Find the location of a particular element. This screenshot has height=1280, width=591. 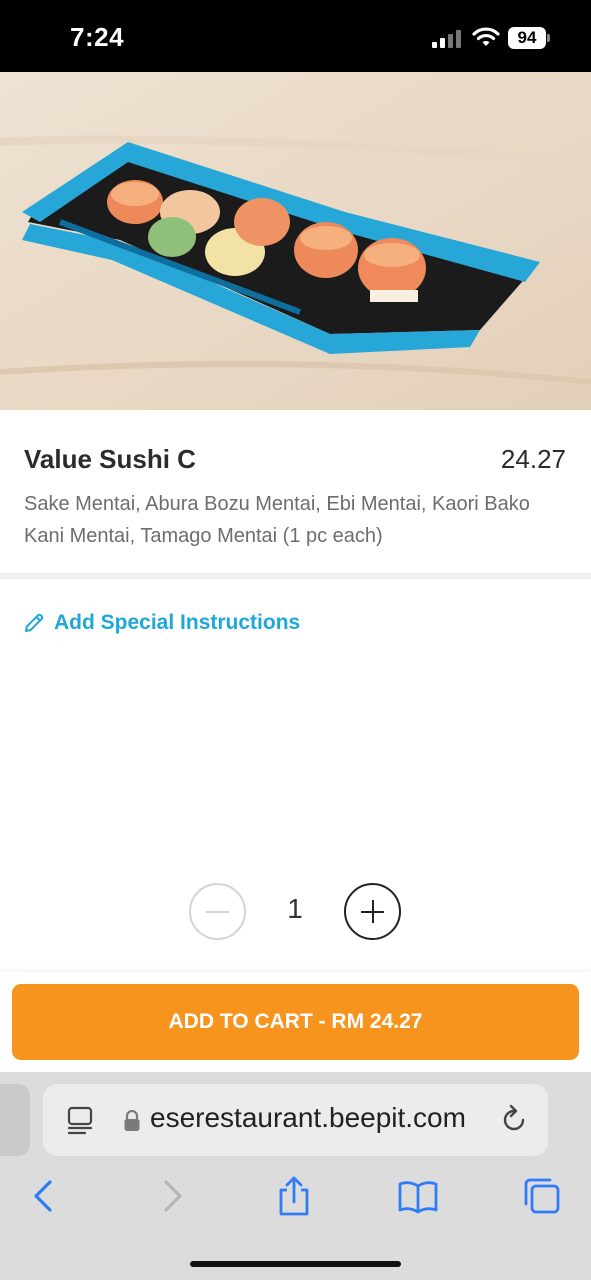

battery-tip is located at coordinates (548, 38).